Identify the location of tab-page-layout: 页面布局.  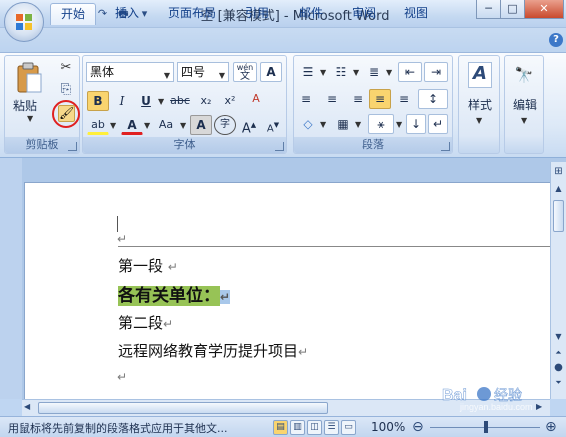
(192, 14).